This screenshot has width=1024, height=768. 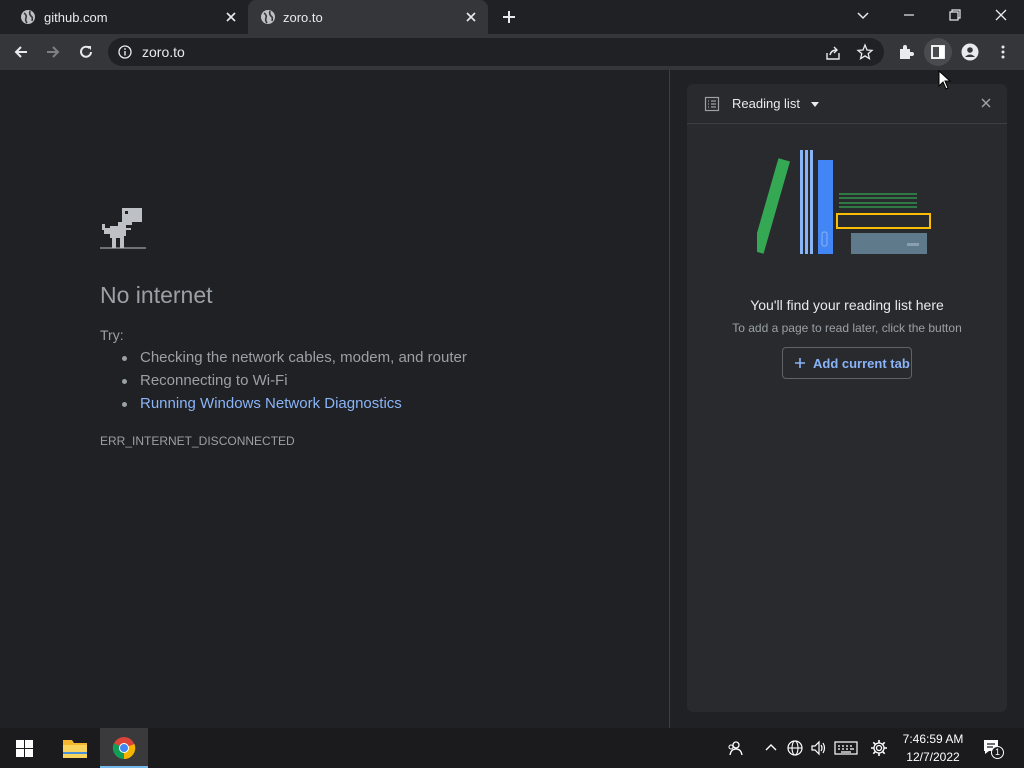 I want to click on minimize-button, so click(x=909, y=15).